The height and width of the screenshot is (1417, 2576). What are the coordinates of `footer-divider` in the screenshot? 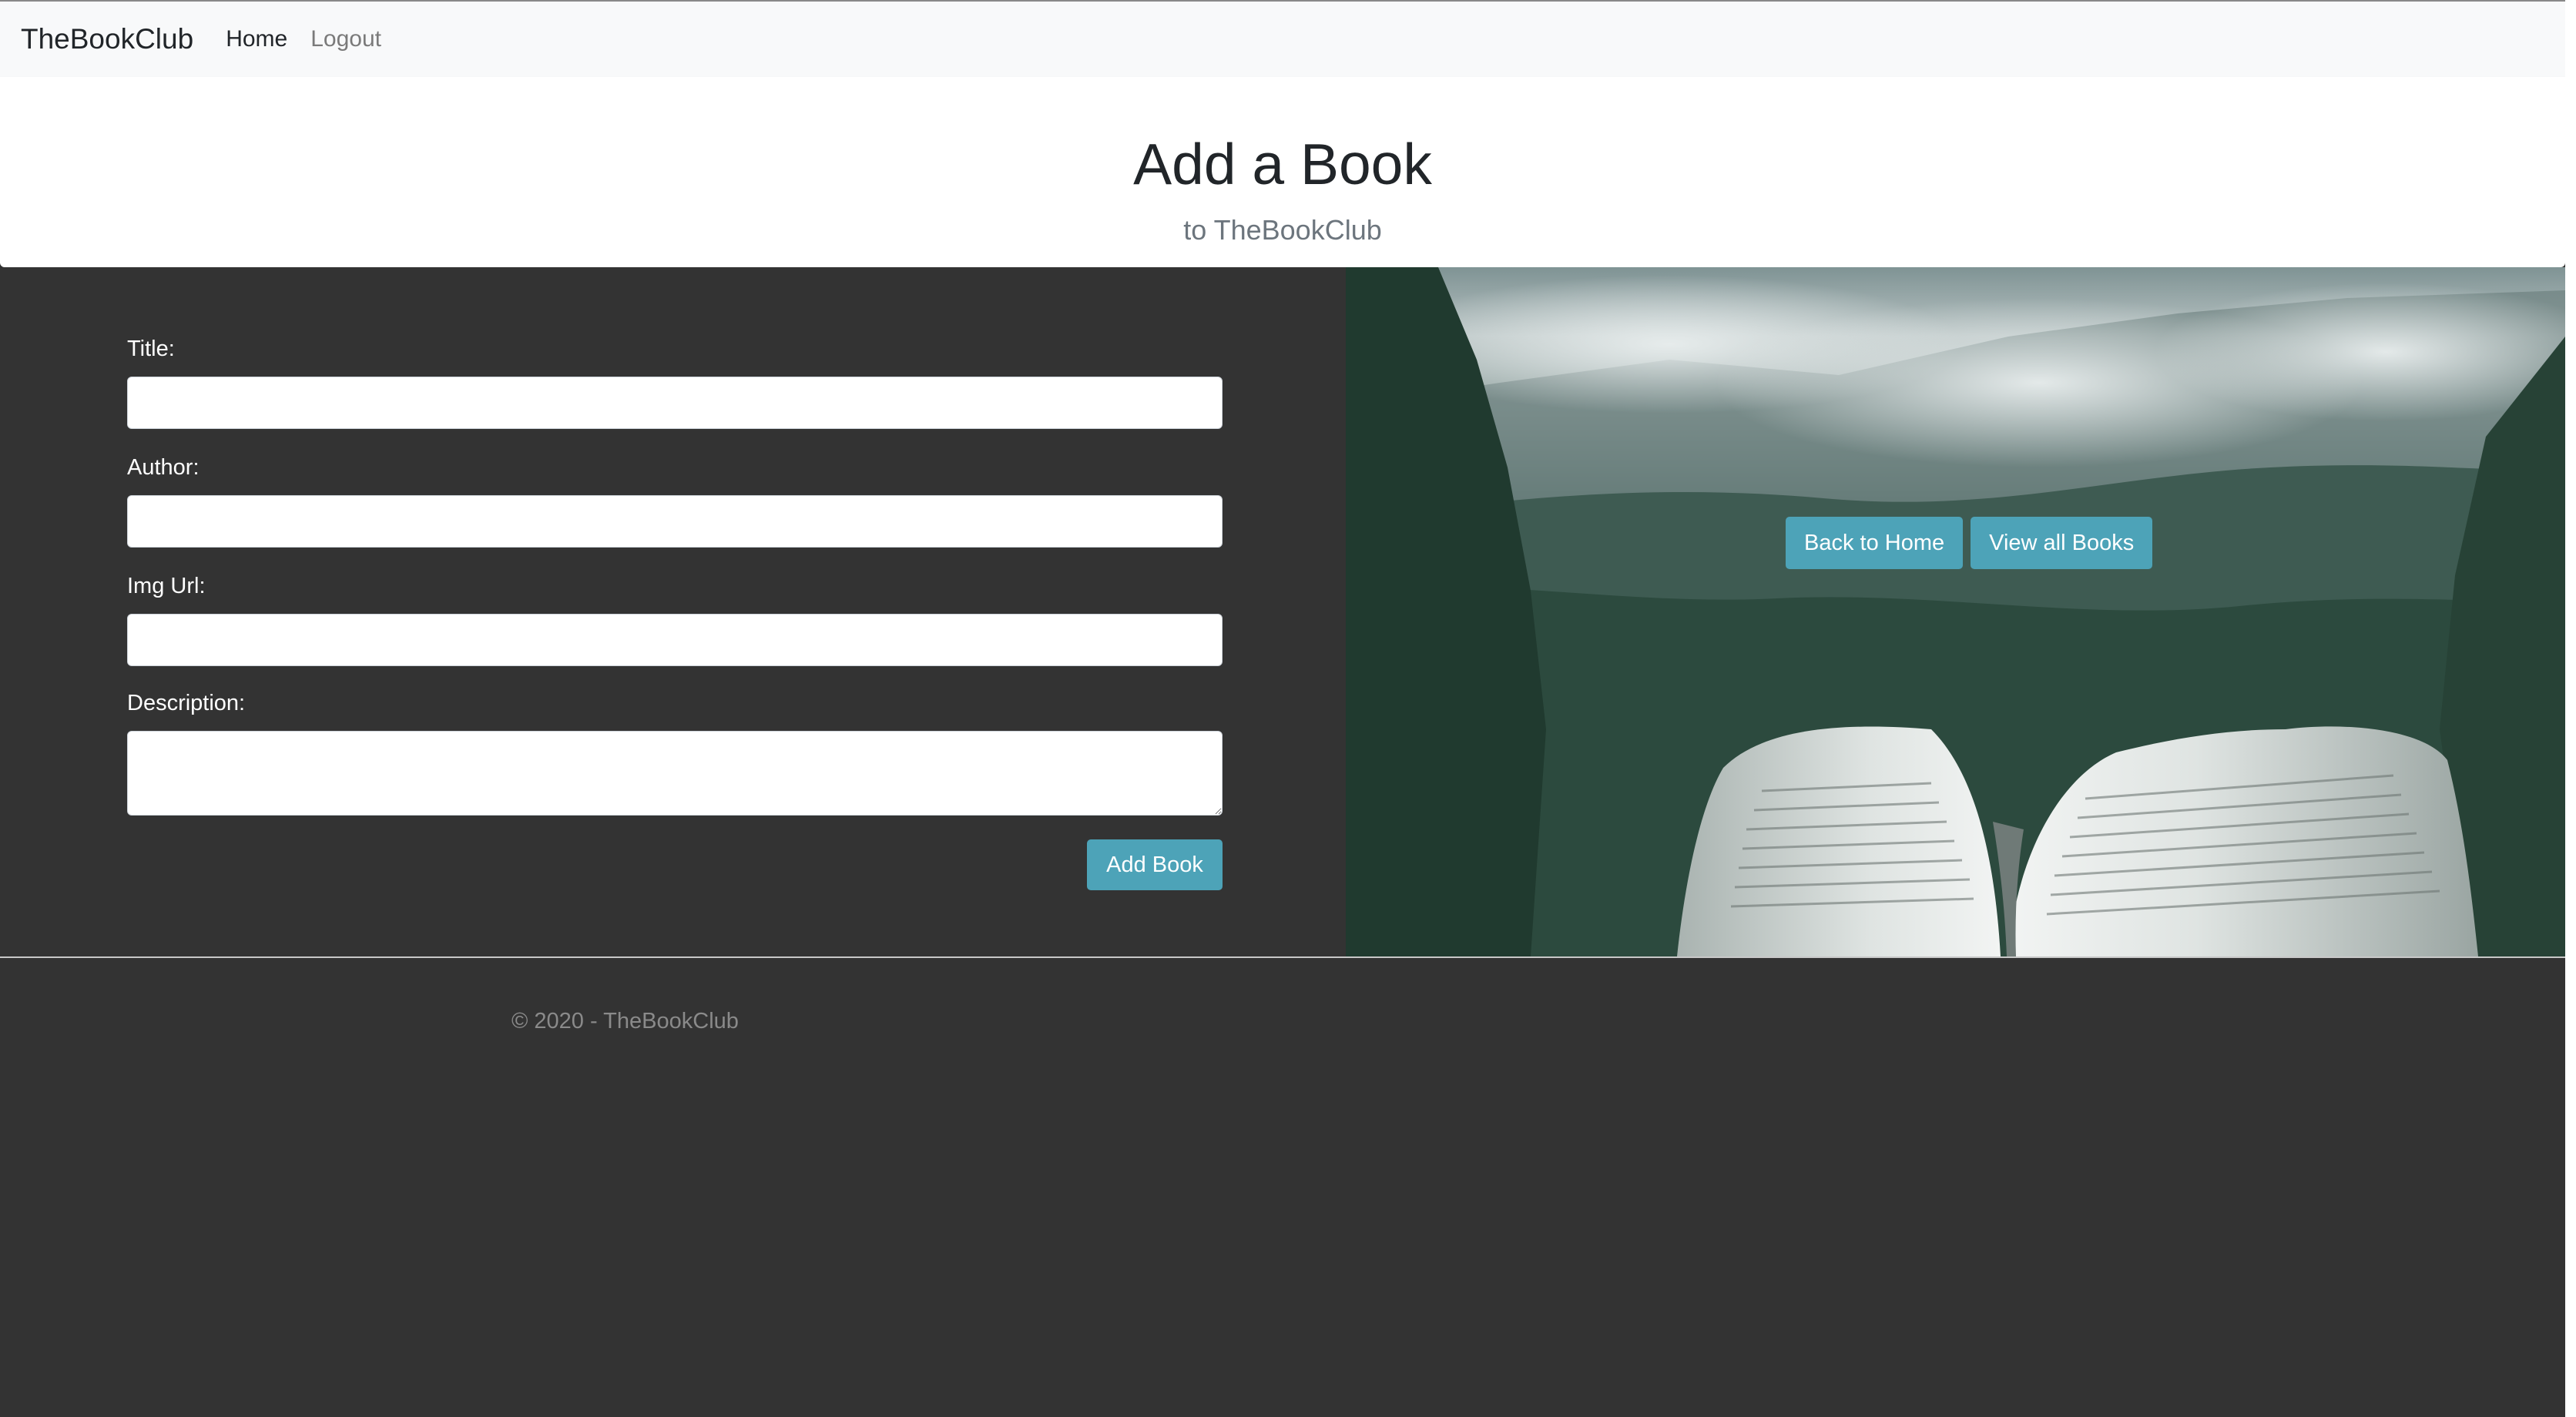 It's located at (1282, 957).